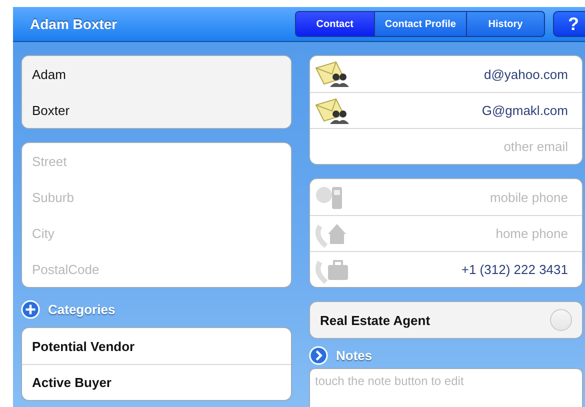  What do you see at coordinates (462, 110) in the screenshot?
I see `email-field: G@gmakl.com` at bounding box center [462, 110].